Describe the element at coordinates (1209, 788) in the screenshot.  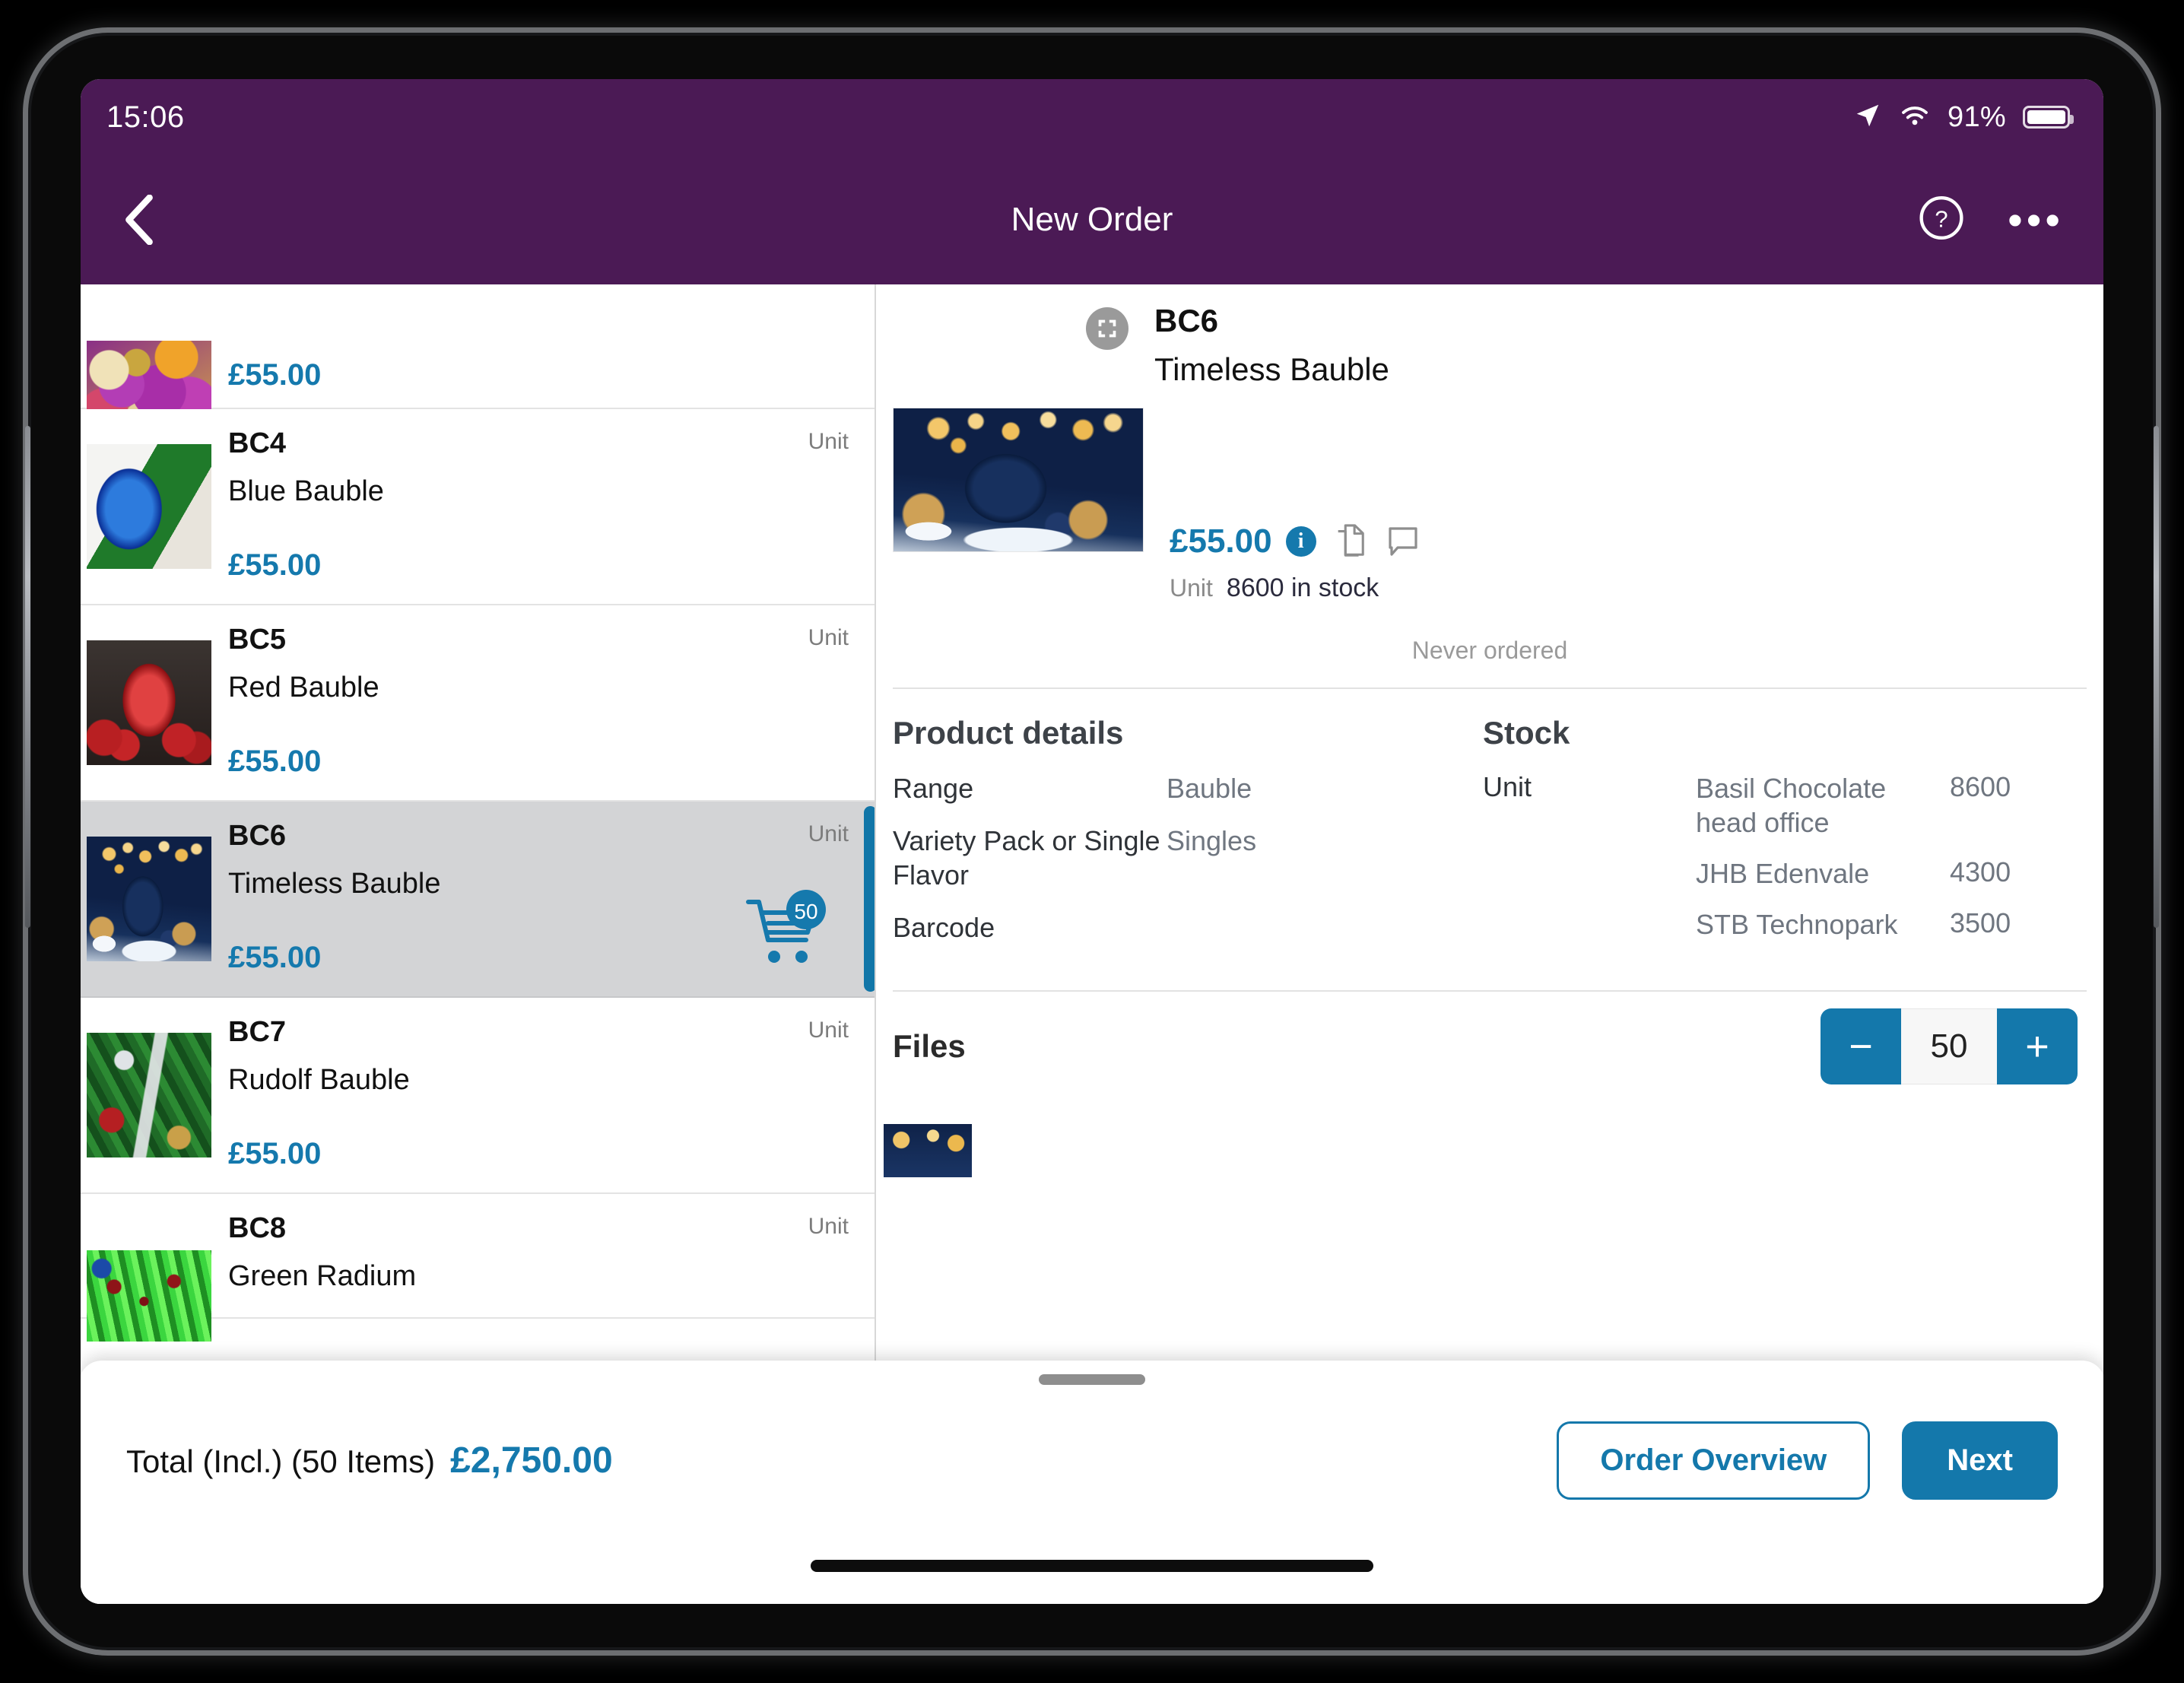
I see `field-value: Bauble` at that location.